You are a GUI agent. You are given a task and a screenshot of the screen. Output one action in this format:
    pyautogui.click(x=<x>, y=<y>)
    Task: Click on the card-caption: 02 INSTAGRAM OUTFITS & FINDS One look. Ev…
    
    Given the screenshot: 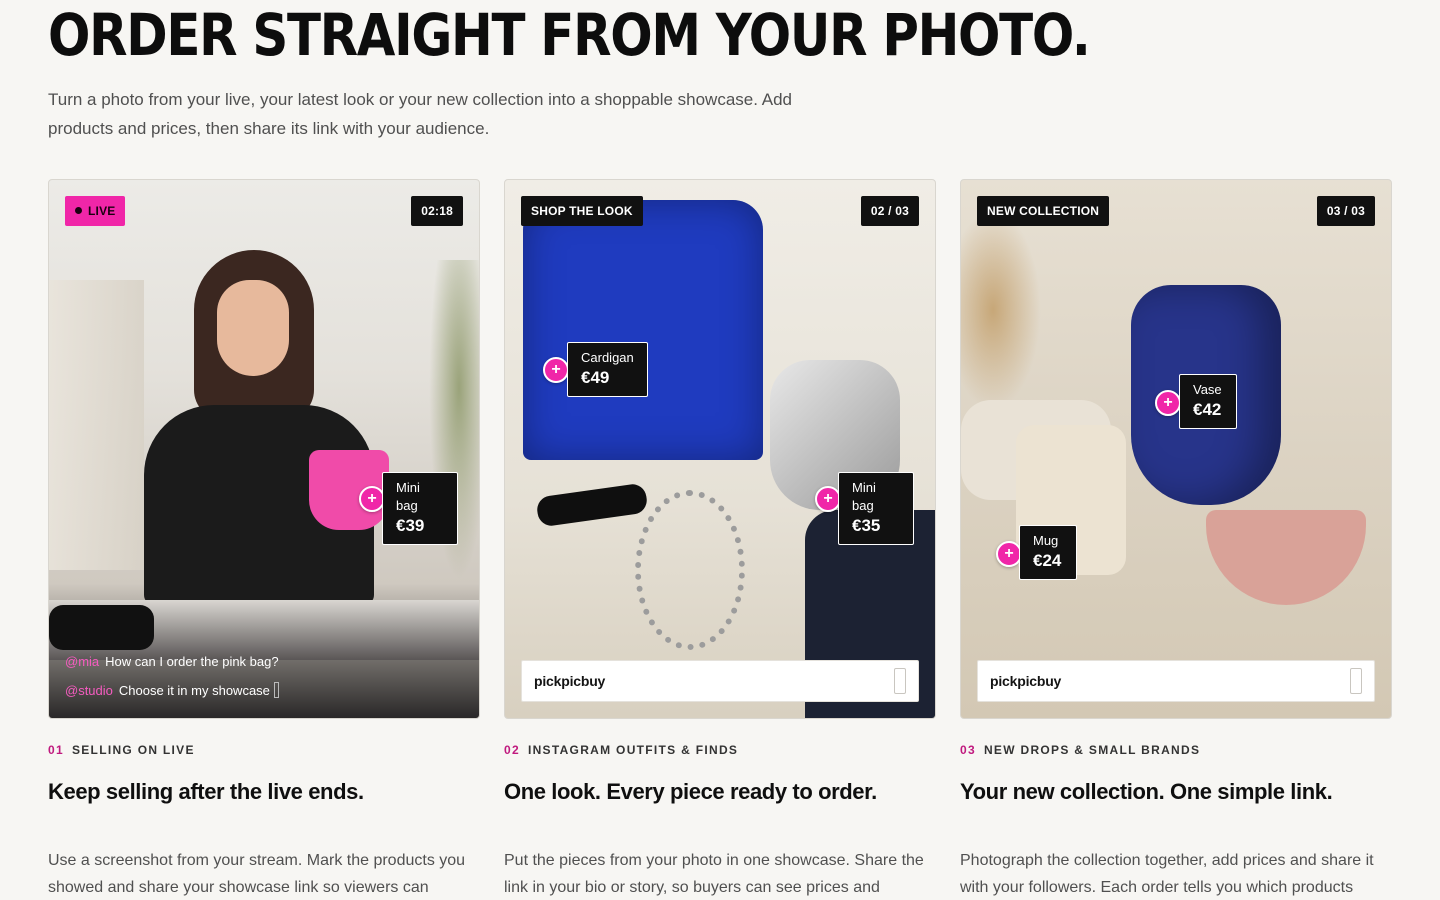 What is the action you would take?
    pyautogui.click(x=720, y=821)
    